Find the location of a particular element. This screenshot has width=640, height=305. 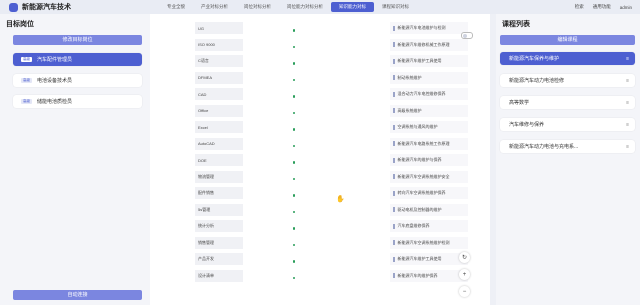

hand-cursor-icon: ✋ is located at coordinates (340, 199).